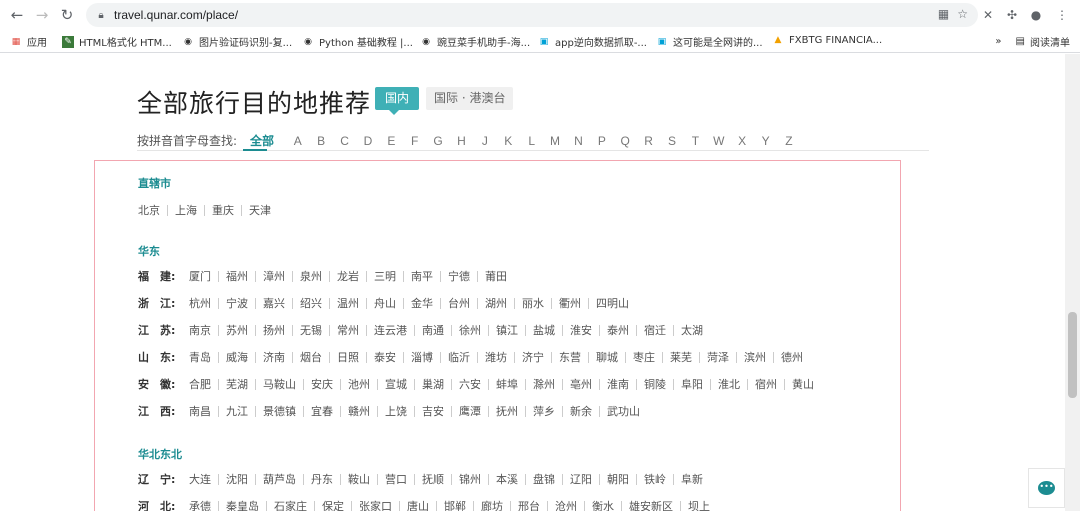 This screenshot has width=1080, height=511. What do you see at coordinates (260, 210) in the screenshot?
I see `city-link: 天津` at bounding box center [260, 210].